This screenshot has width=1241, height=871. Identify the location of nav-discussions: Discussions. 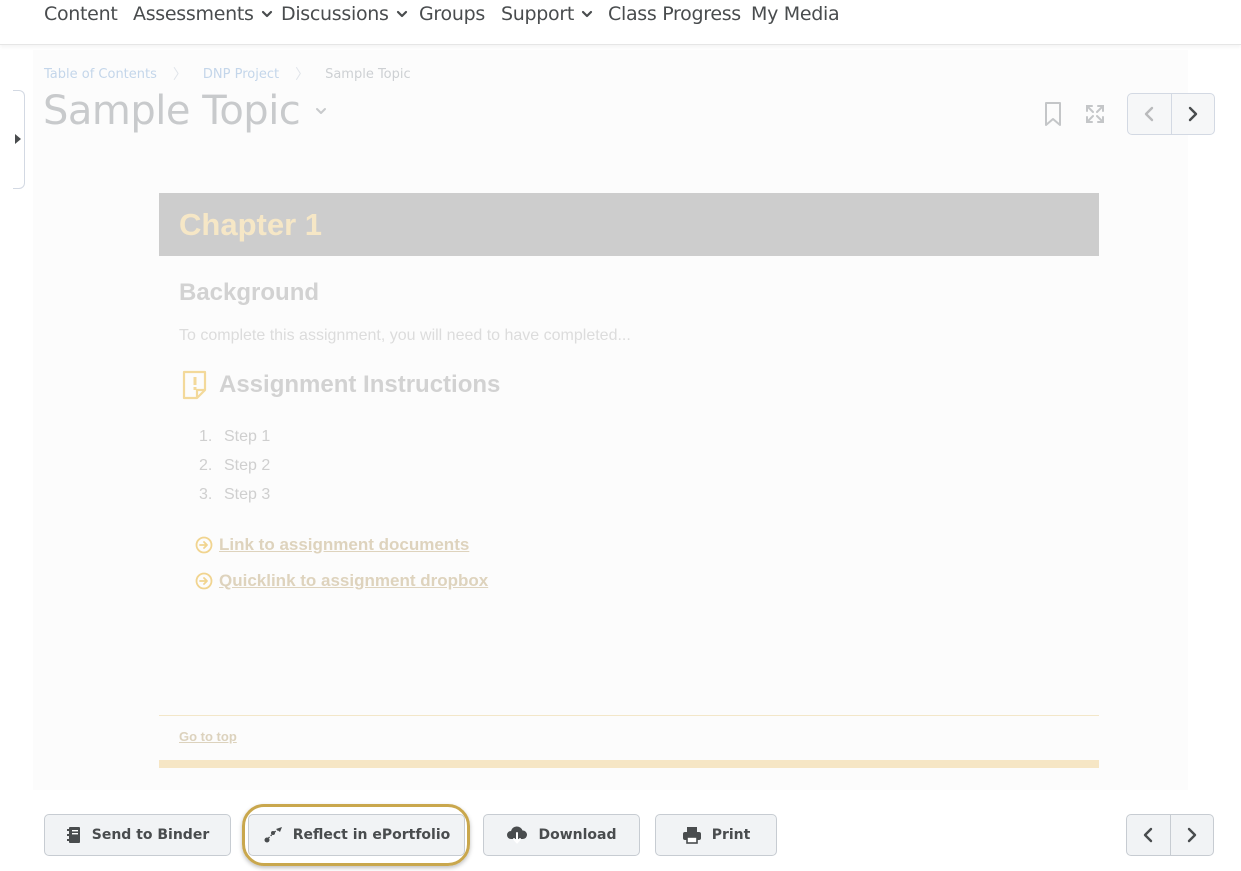
(344, 14).